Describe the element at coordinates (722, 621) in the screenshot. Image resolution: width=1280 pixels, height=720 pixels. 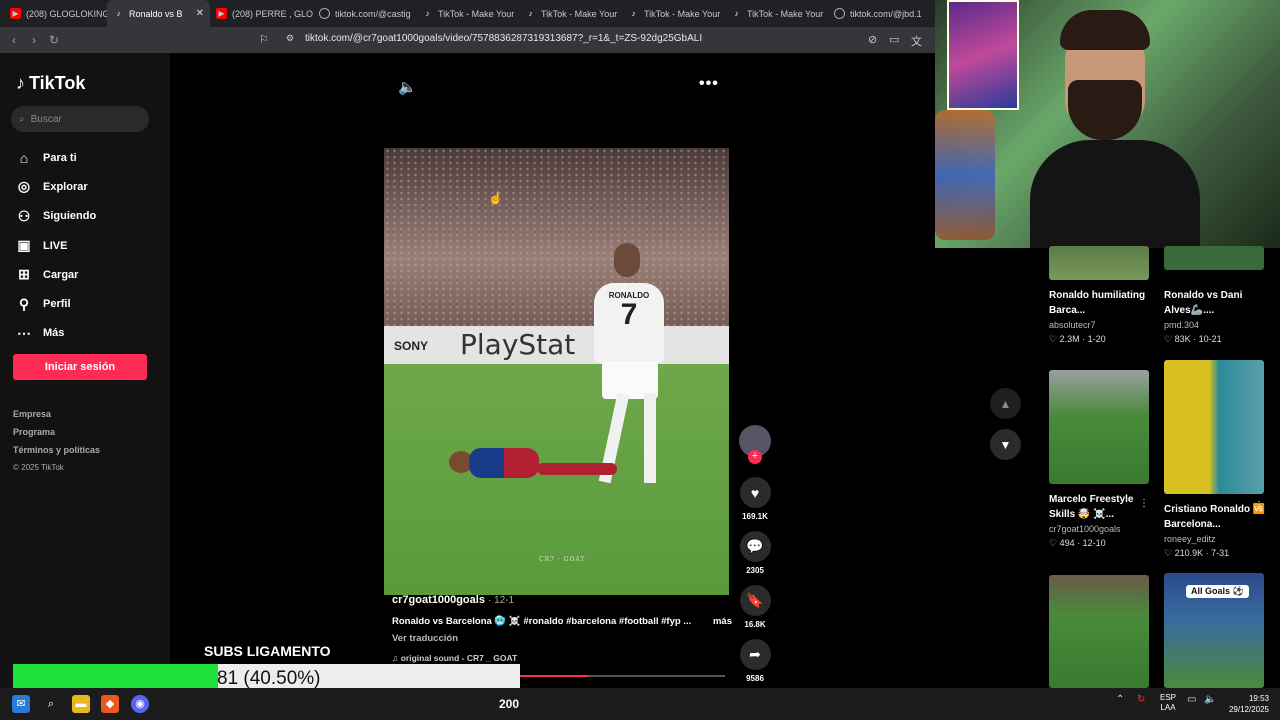
I see `more-link: más` at that location.